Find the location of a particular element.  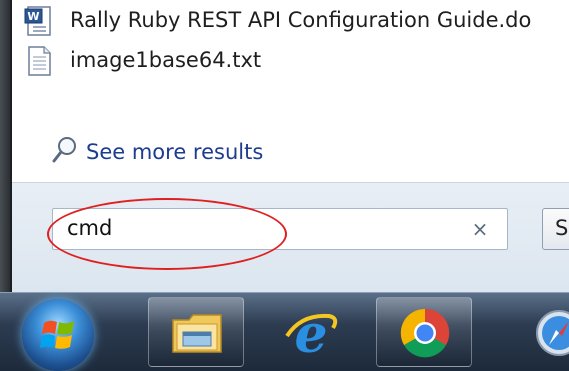

shutdown-button: S is located at coordinates (555, 229).